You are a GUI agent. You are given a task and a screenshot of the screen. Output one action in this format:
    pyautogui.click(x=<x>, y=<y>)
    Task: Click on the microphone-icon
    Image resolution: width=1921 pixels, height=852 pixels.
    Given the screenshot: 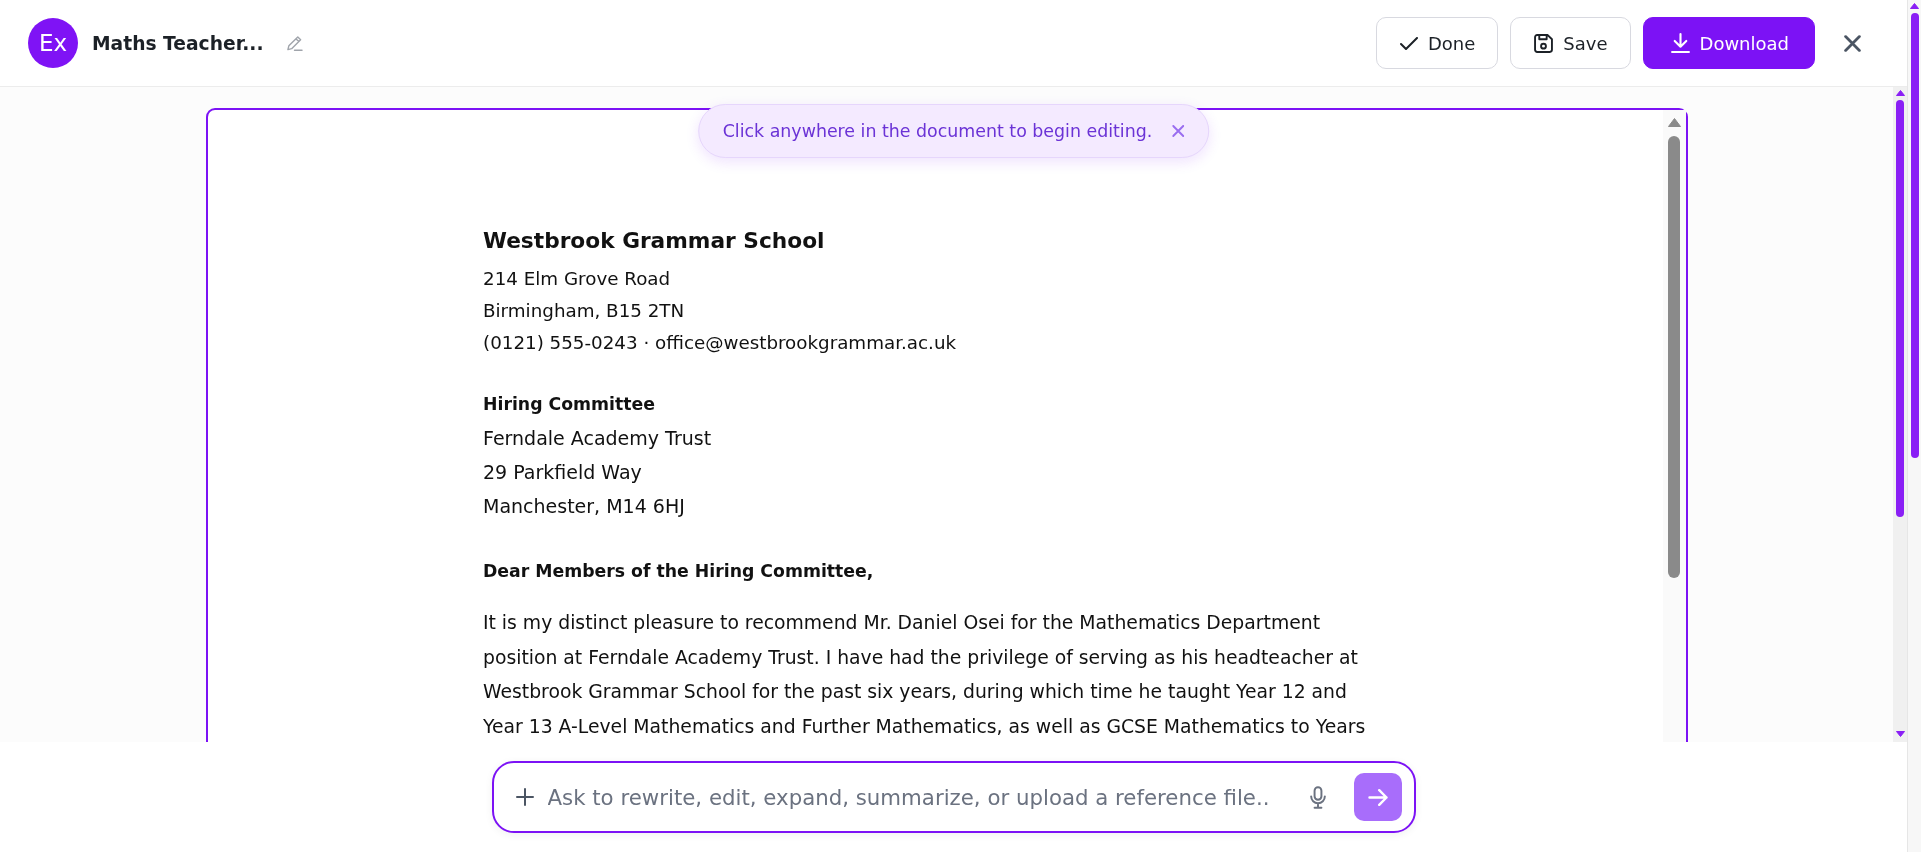 What is the action you would take?
    pyautogui.click(x=1317, y=797)
    